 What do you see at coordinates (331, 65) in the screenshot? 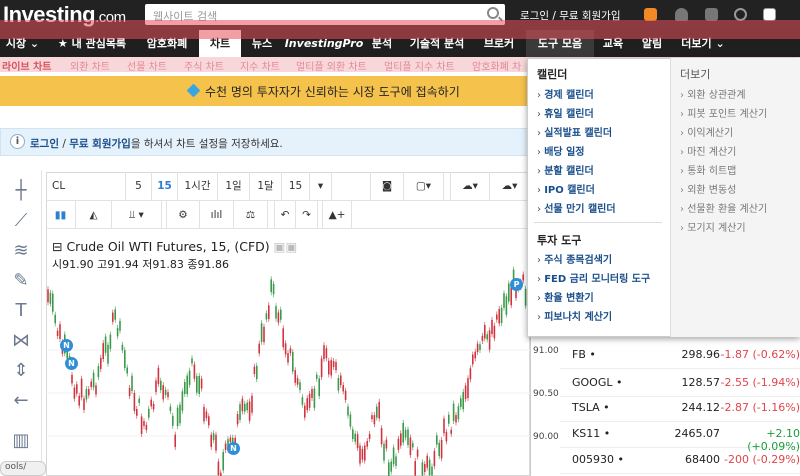
I see `subnav-multi-fx: 멀티플 외환 차트` at bounding box center [331, 65].